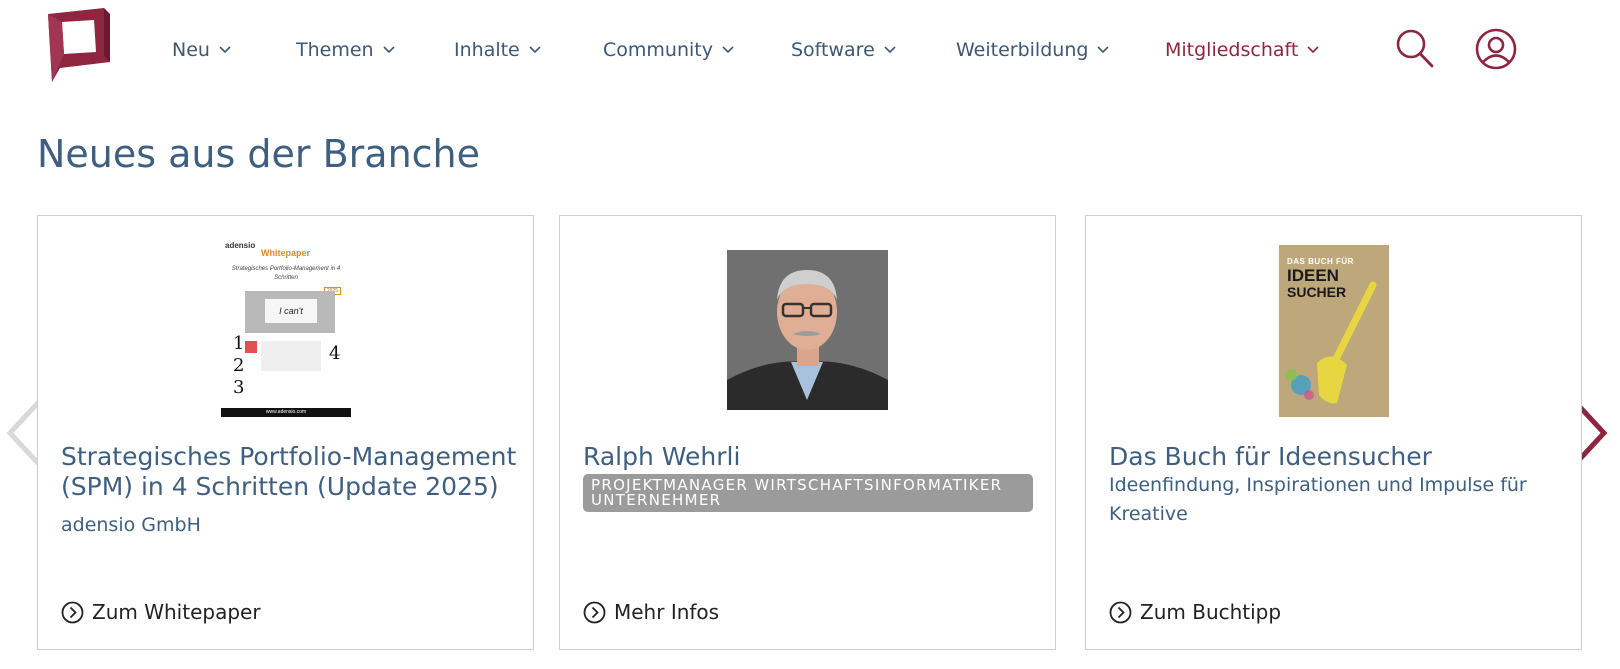  What do you see at coordinates (1339, 457) in the screenshot?
I see `card-title: Das Buch für Ideensucher` at bounding box center [1339, 457].